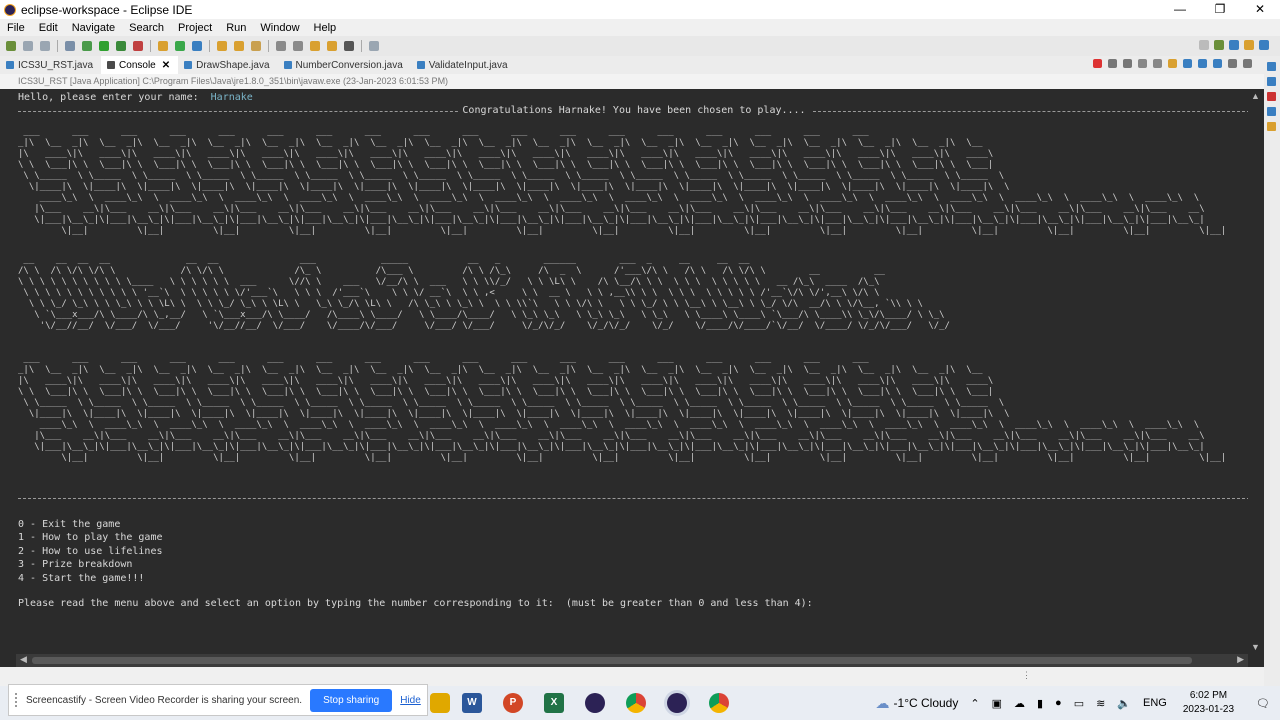 The width and height of the screenshot is (1280, 720). What do you see at coordinates (1127, 63) in the screenshot?
I see `remove-all-icon` at bounding box center [1127, 63].